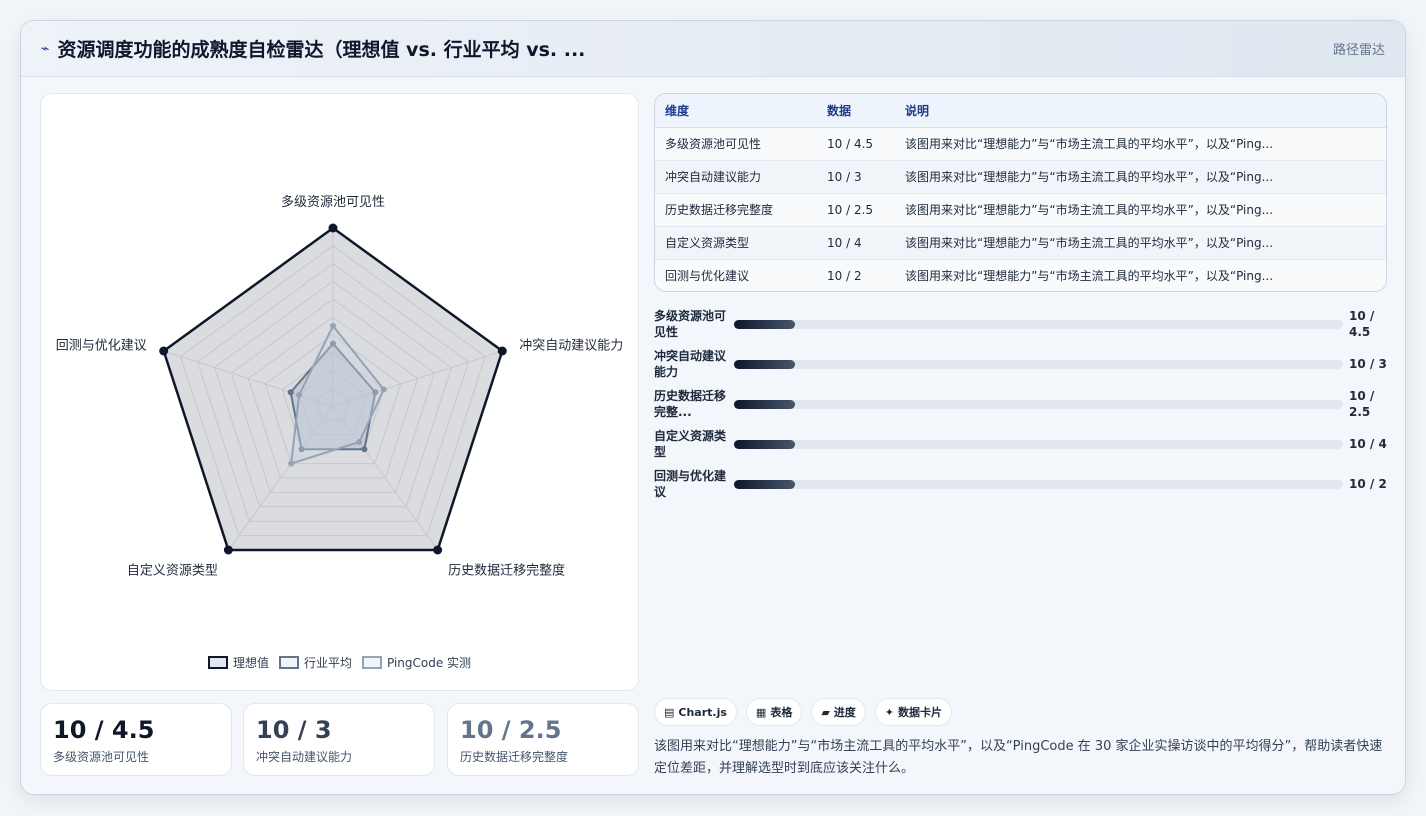 Image resolution: width=1426 pixels, height=816 pixels. I want to click on progress-label: 回测与优化建议, so click(690, 484).